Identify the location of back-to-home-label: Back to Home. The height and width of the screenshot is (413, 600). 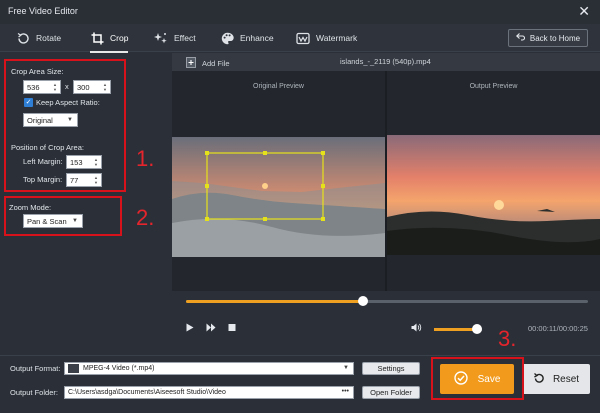
(555, 38).